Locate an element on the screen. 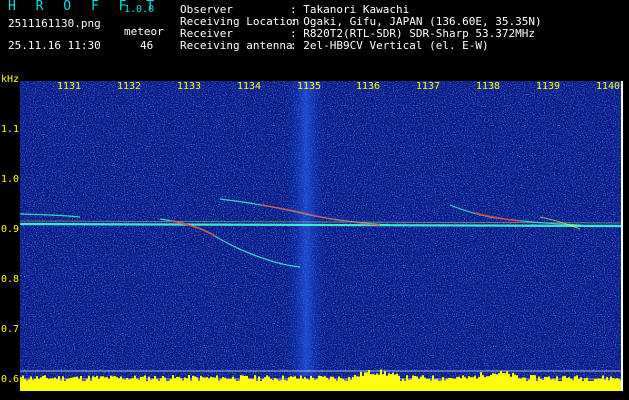 This screenshot has height=400, width=629. x-tick-label: 1137 is located at coordinates (428, 86).